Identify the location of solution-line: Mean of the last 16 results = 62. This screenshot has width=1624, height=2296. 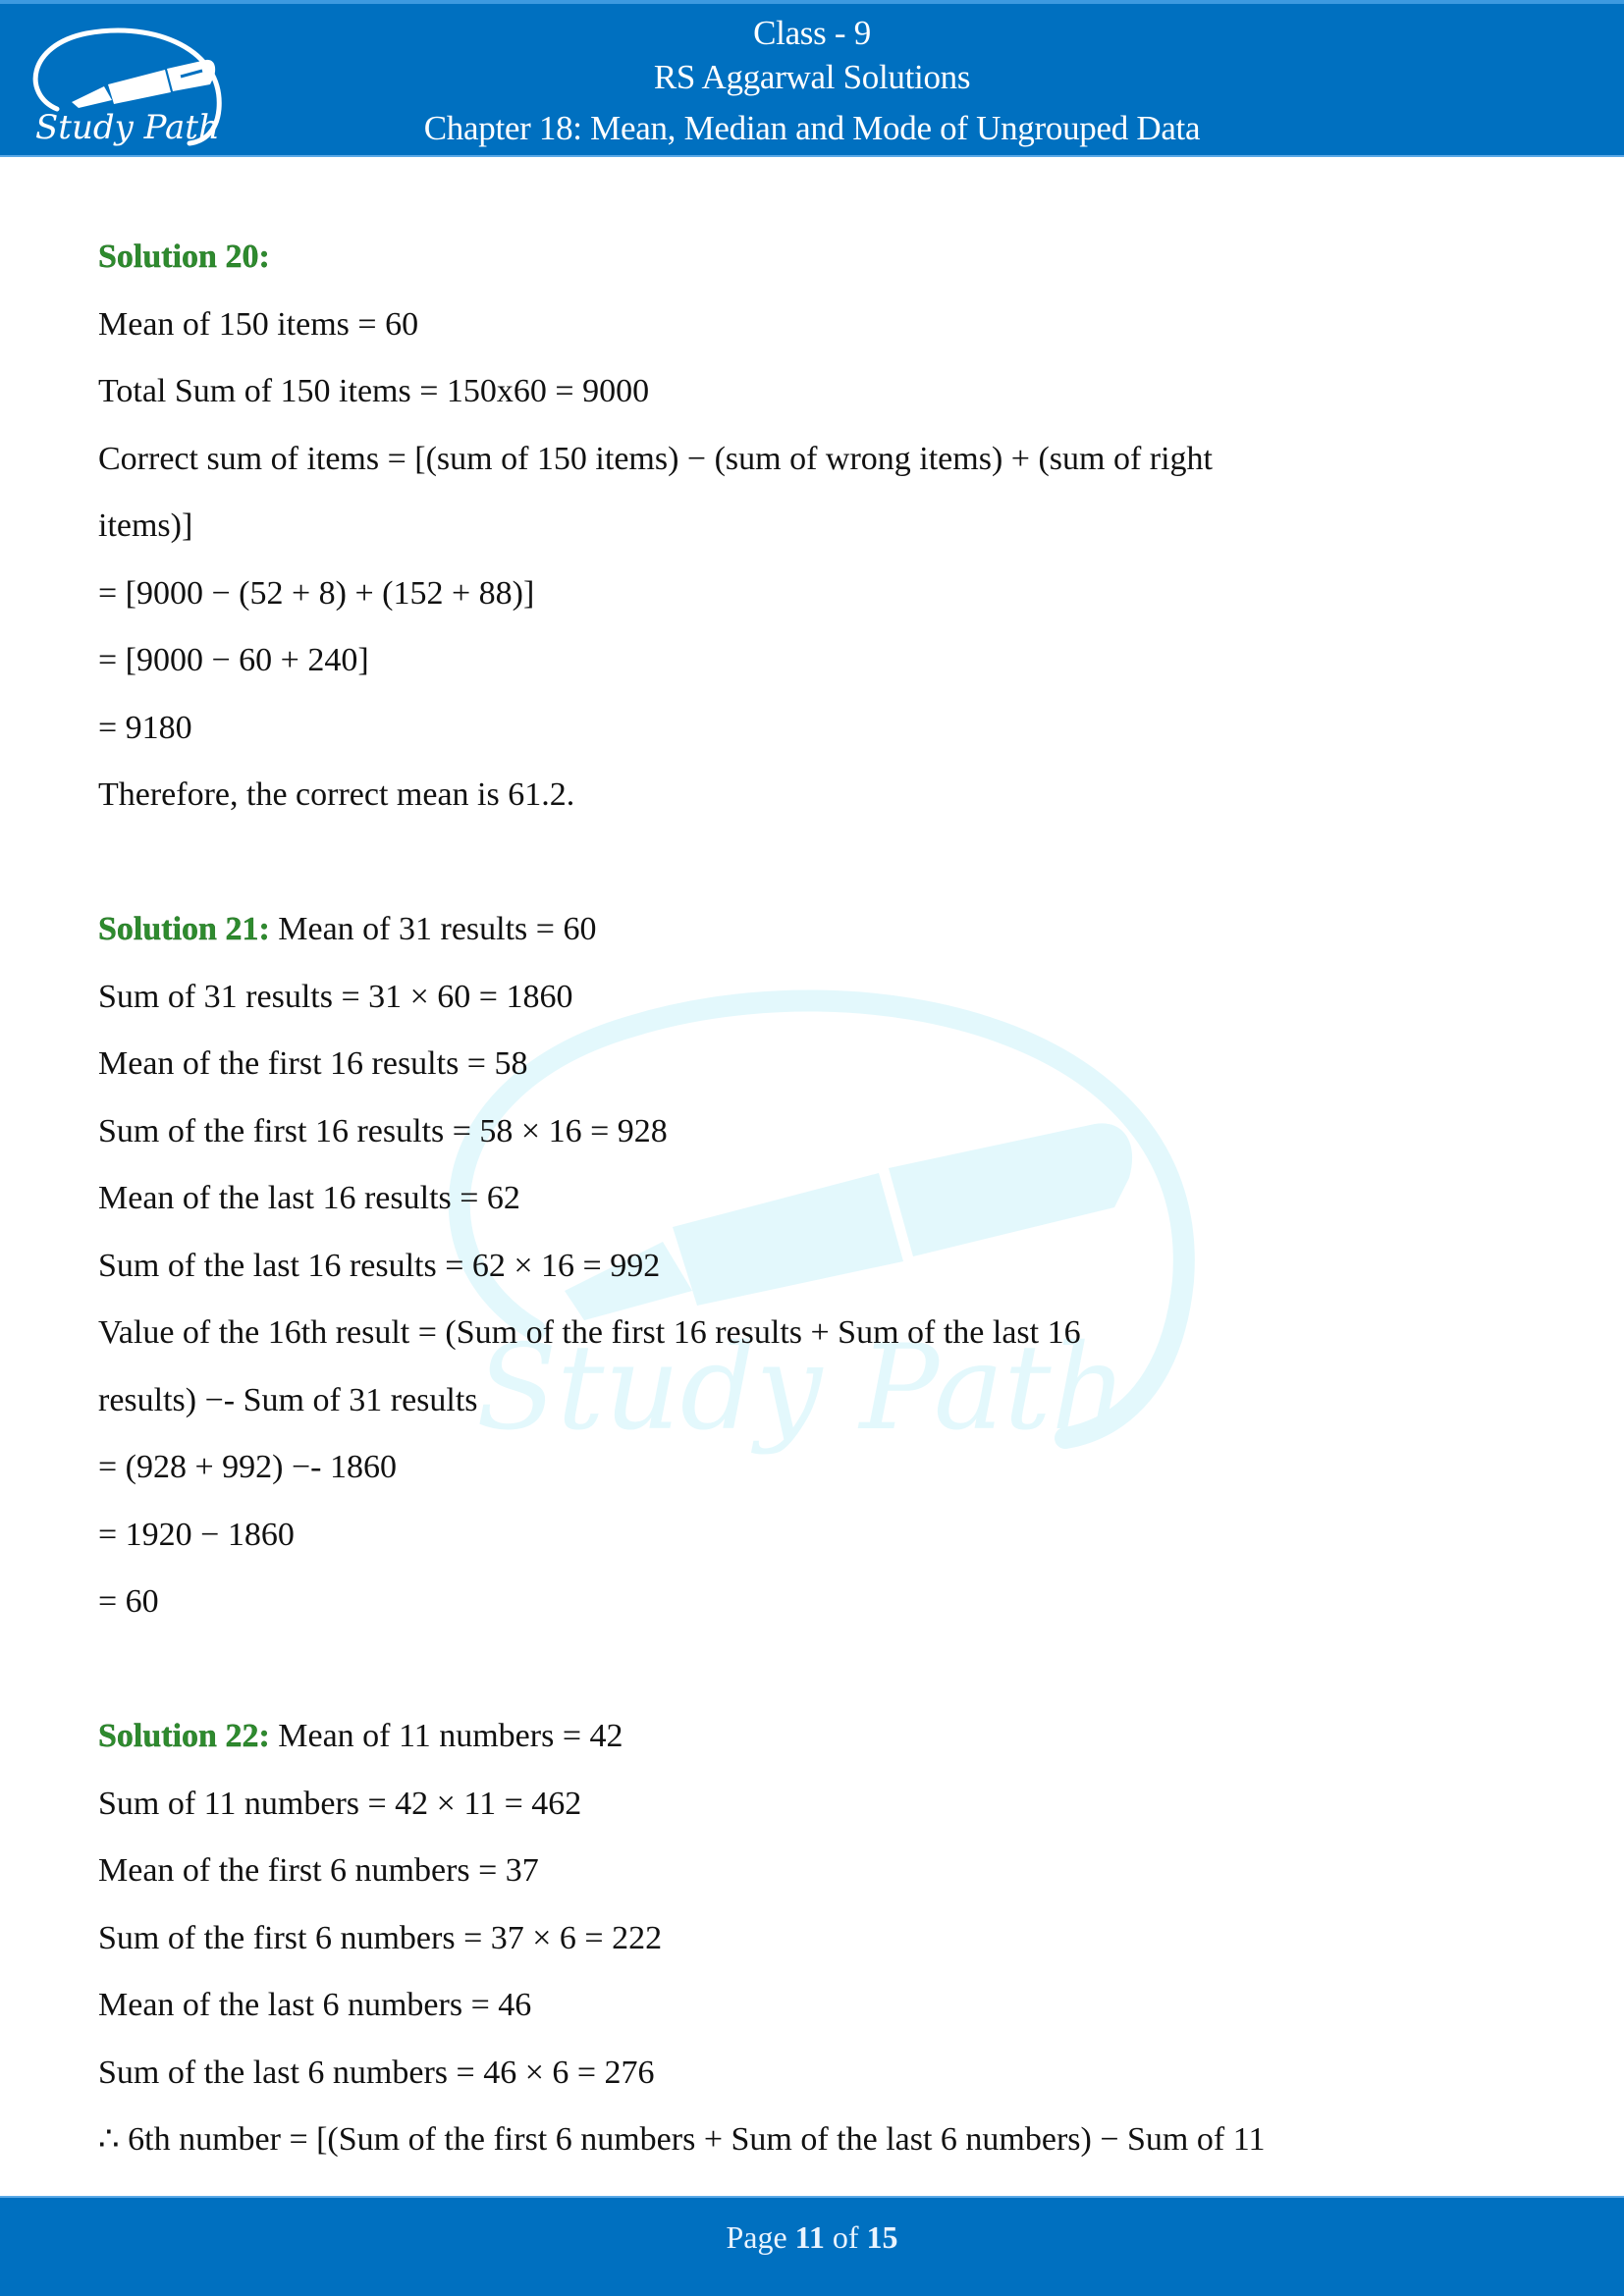
(309, 1198).